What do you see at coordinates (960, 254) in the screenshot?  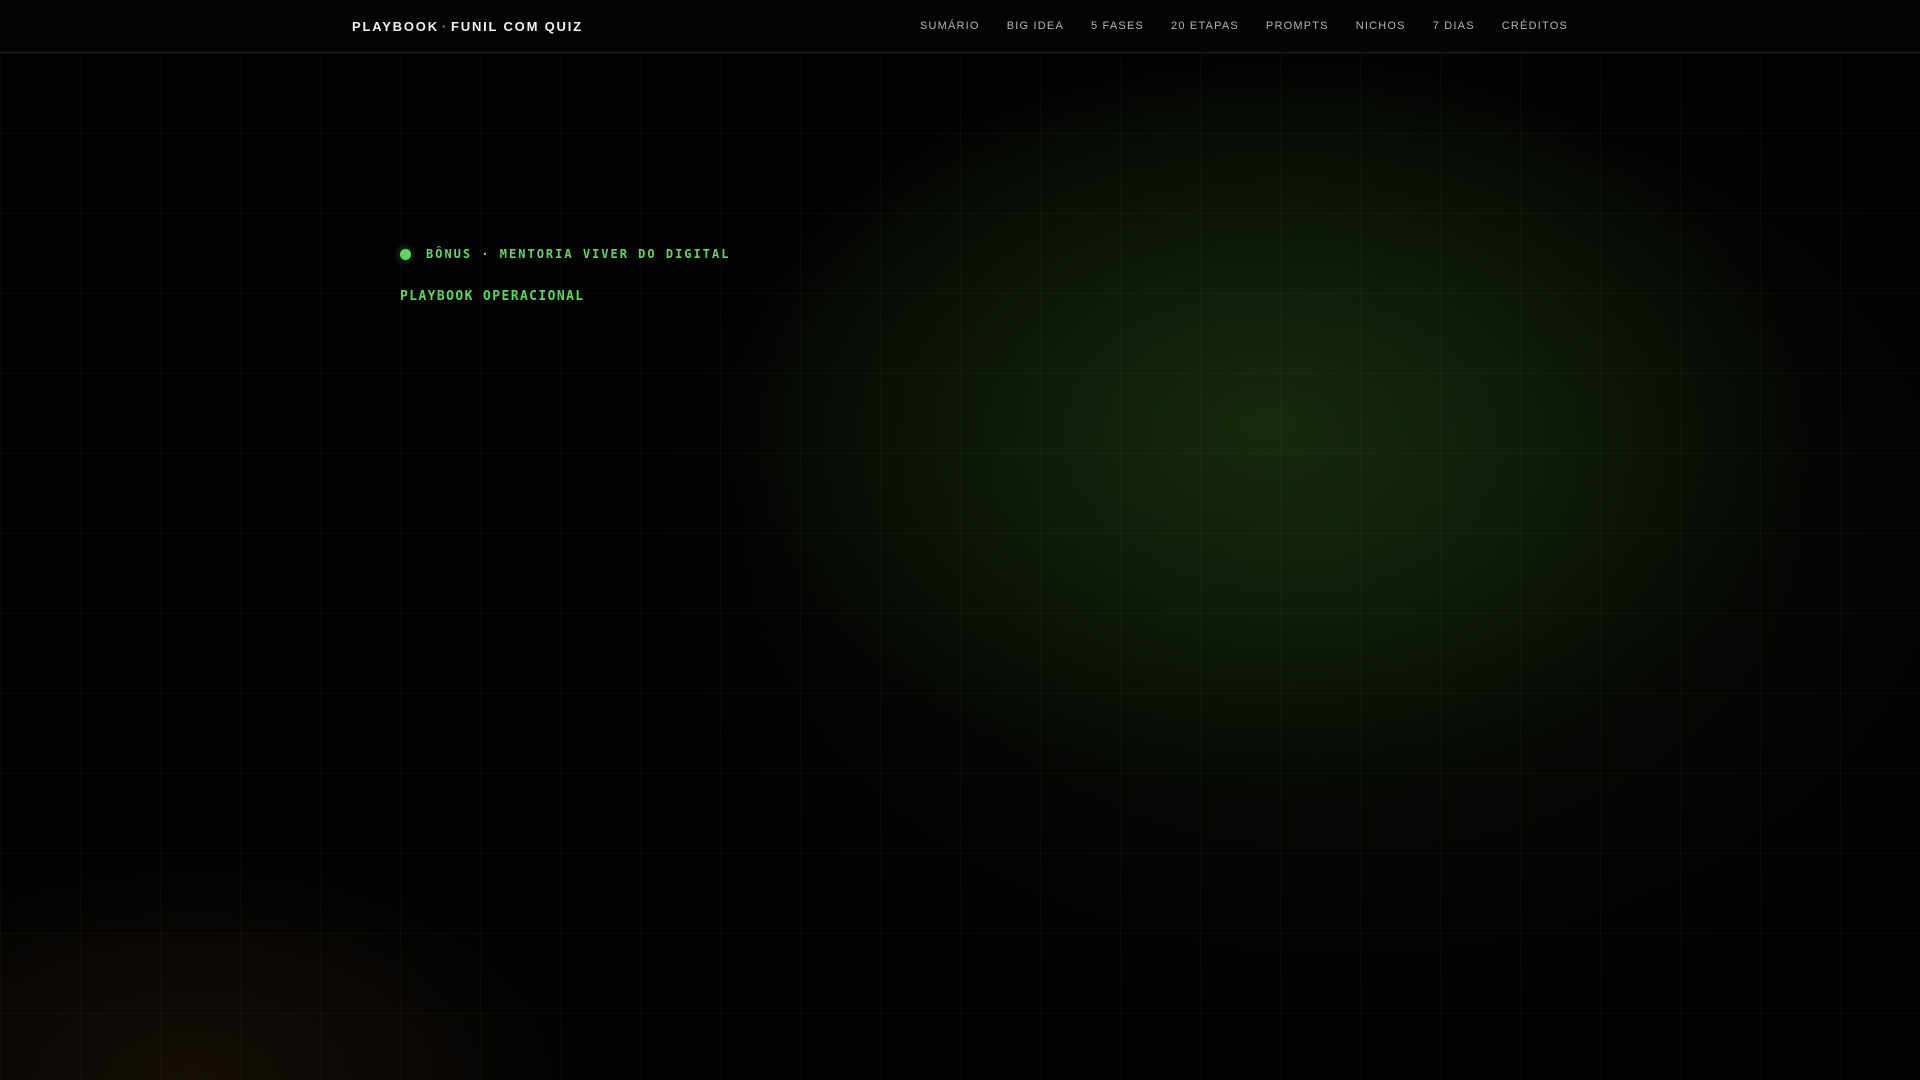 I see `hero-eyebrow-row: BÔNUS · MENTORIA VIVER DO DIGITAL` at bounding box center [960, 254].